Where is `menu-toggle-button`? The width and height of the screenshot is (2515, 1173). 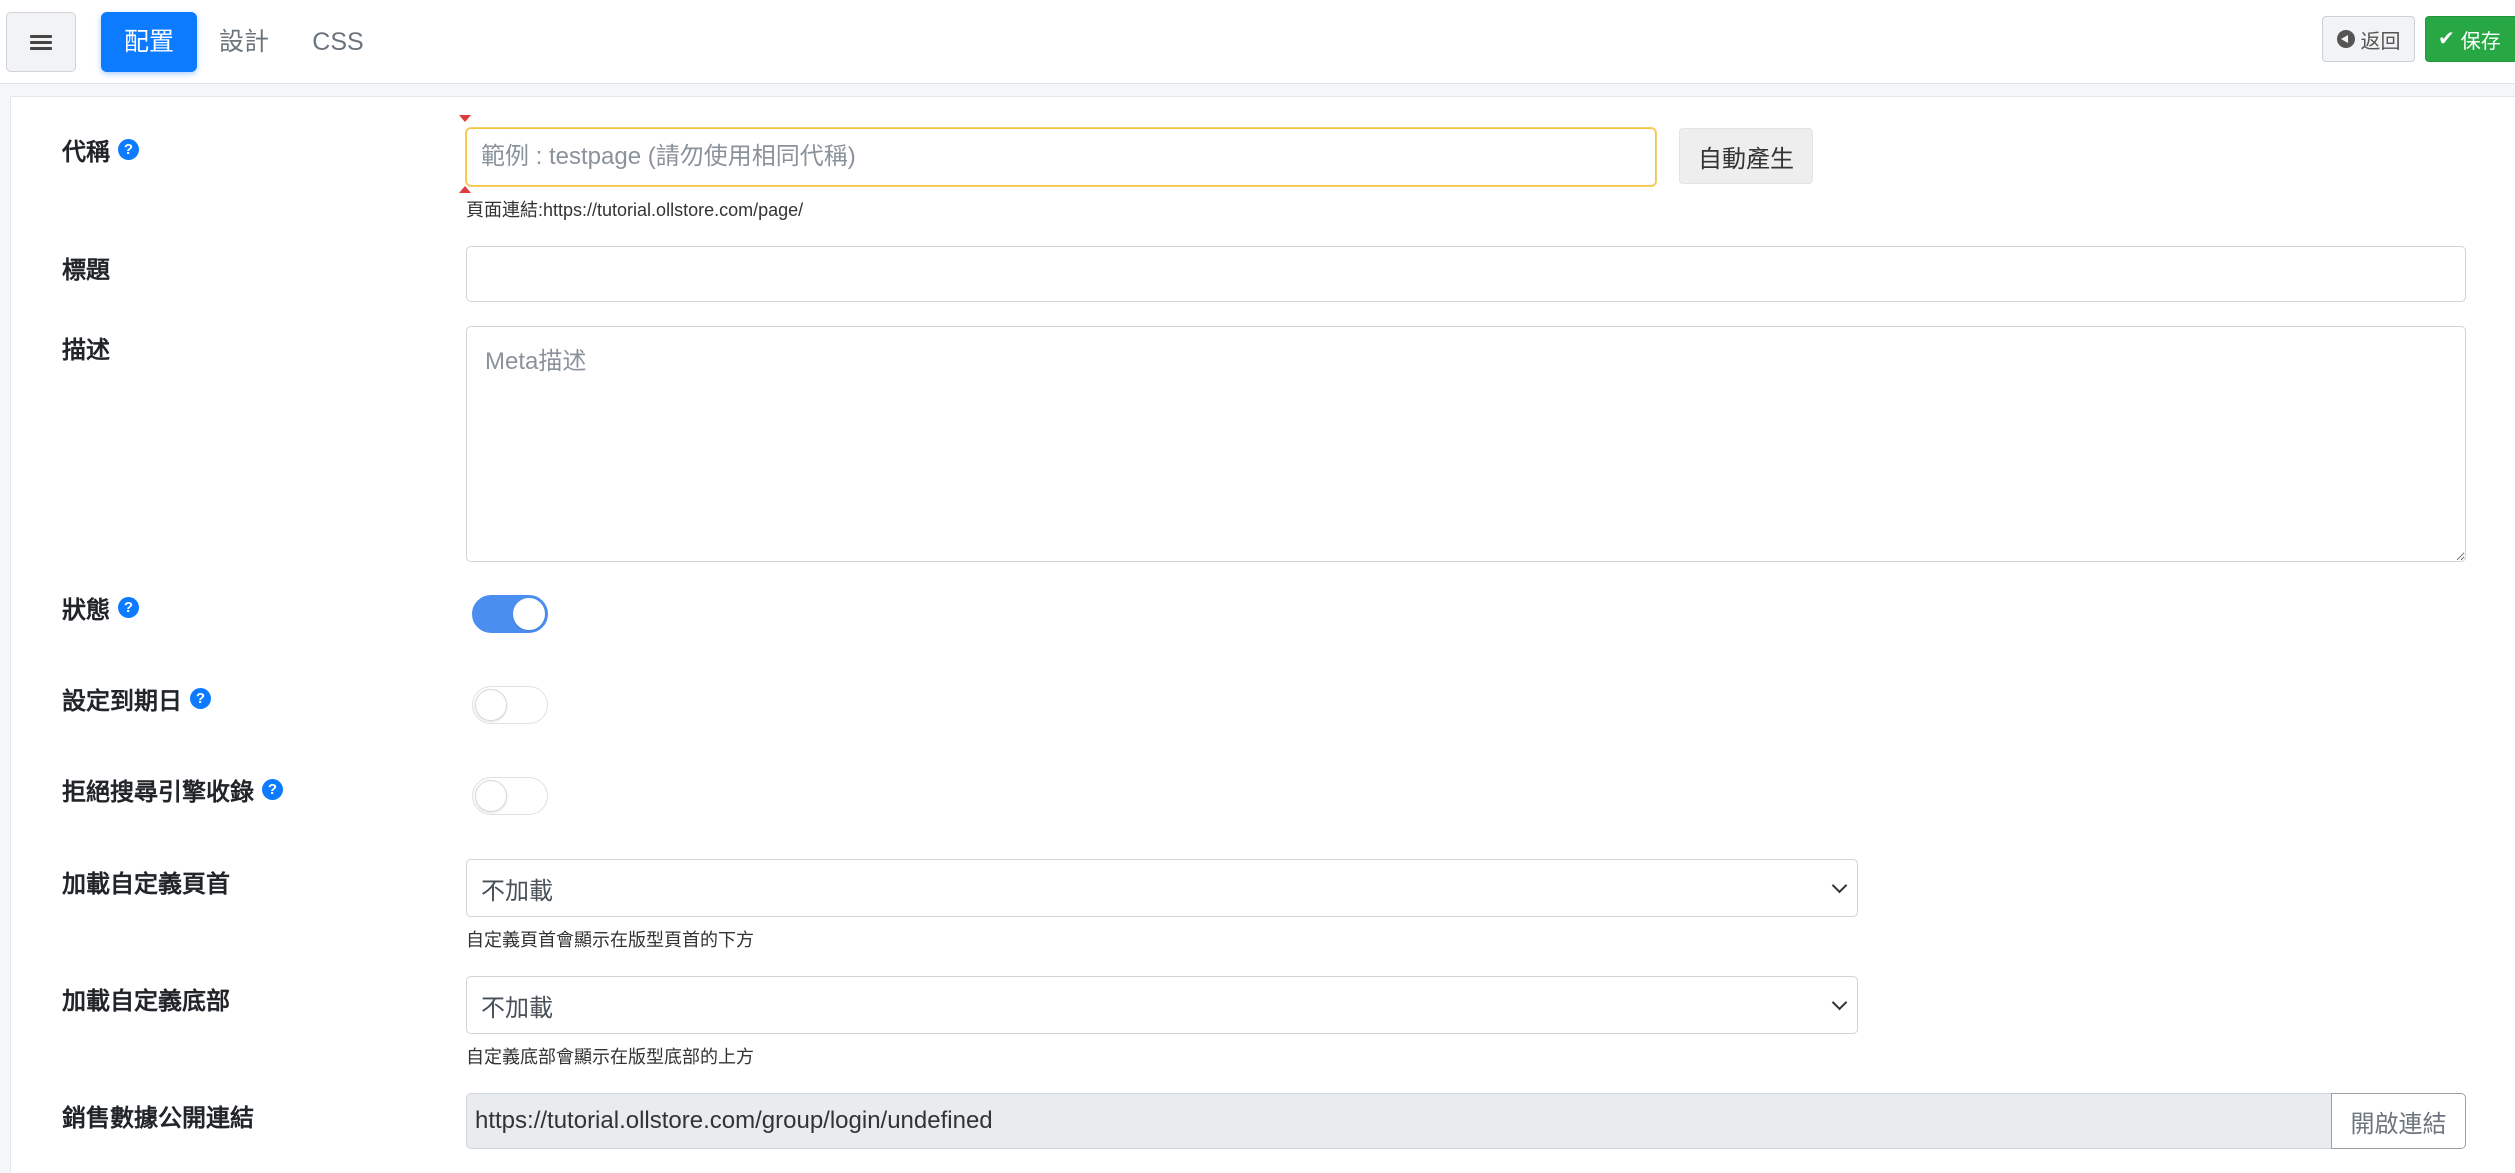
menu-toggle-button is located at coordinates (41, 42).